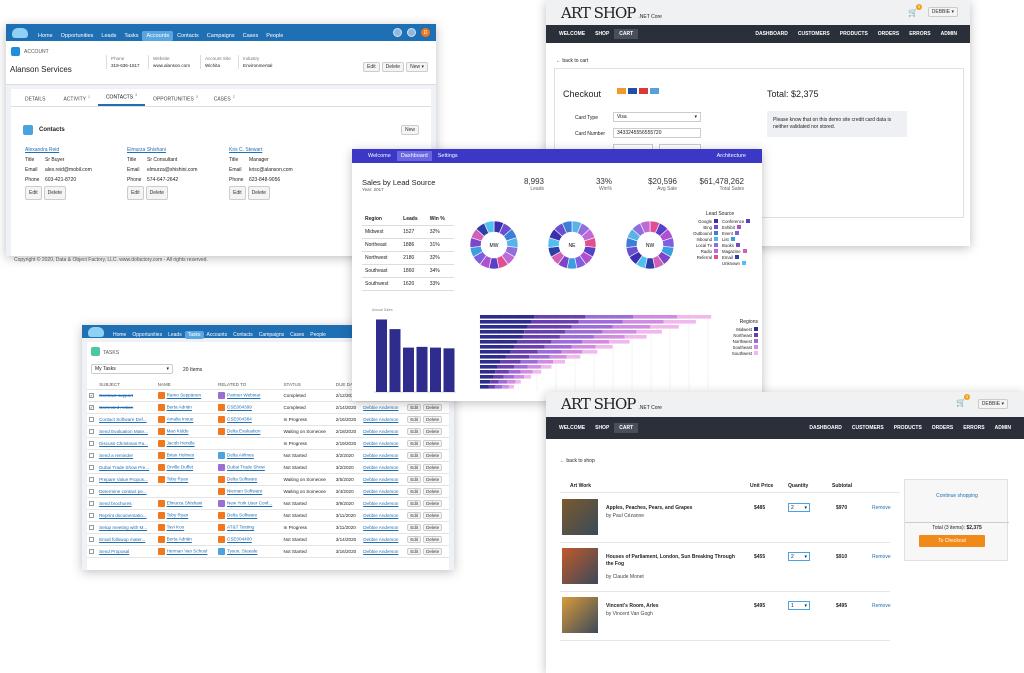 The height and width of the screenshot is (673, 1024). Describe the element at coordinates (799, 605) in the screenshot. I see `quantity-select: 1 ▾` at that location.